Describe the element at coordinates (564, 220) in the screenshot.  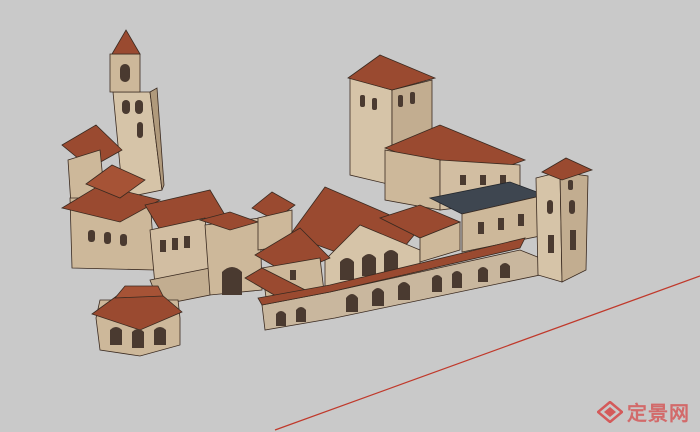
I see `right-tower` at that location.